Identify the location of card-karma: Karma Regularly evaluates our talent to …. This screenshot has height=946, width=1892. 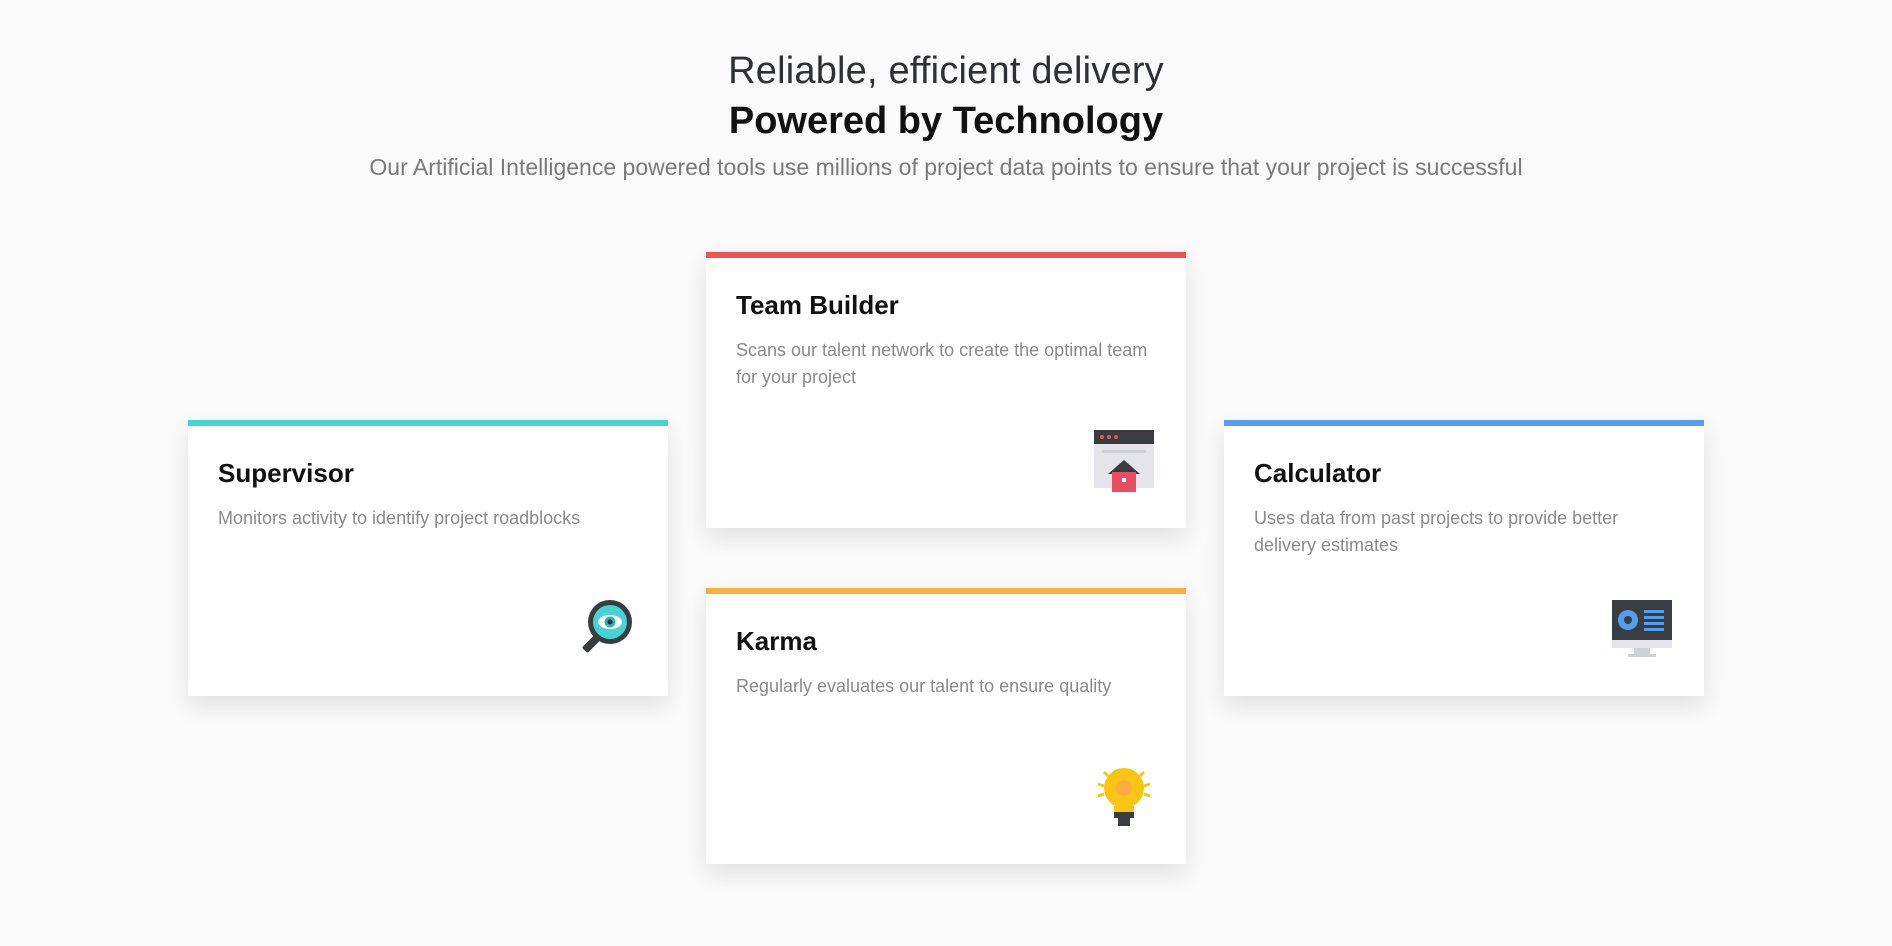
(946, 726).